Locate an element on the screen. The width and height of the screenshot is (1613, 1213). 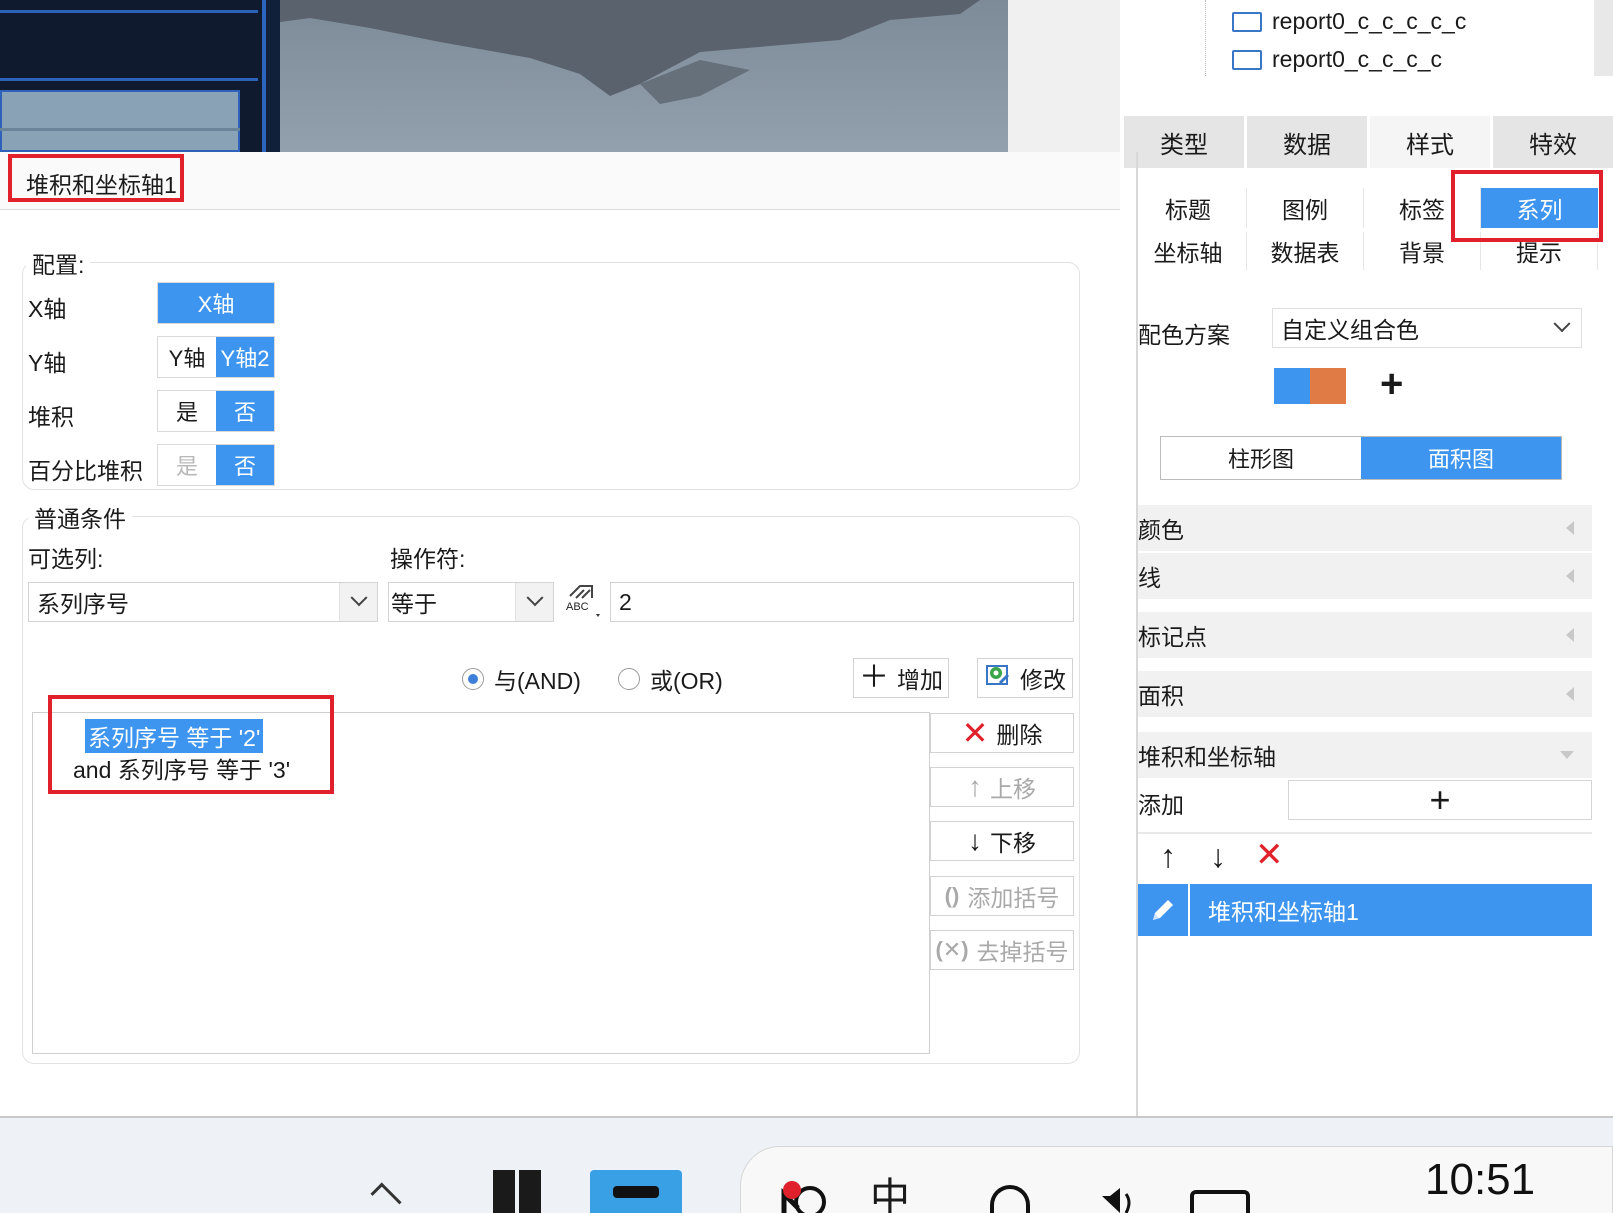
main-tabs: 类型 数据 样式 特效 is located at coordinates (1368, 142).